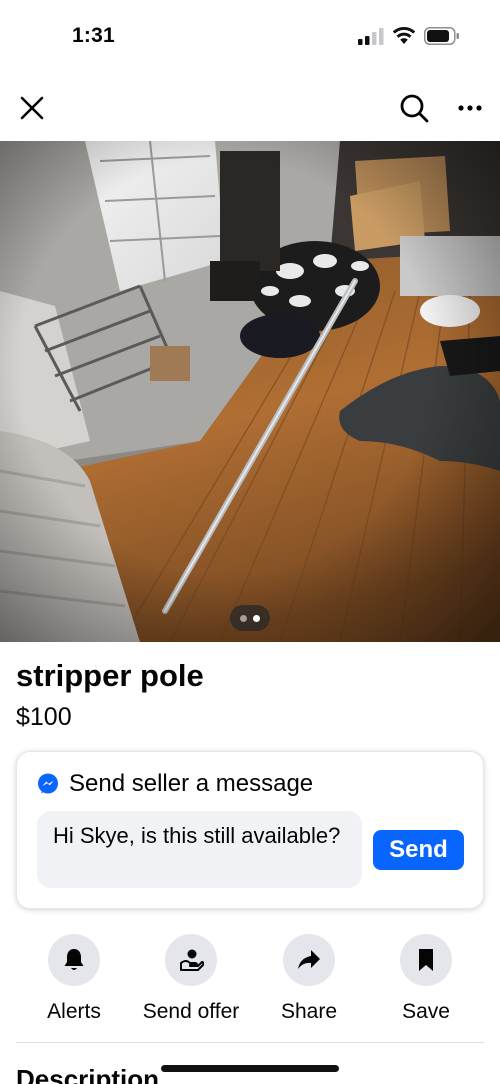 This screenshot has width=500, height=1084. I want to click on save-button: Save, so click(426, 979).